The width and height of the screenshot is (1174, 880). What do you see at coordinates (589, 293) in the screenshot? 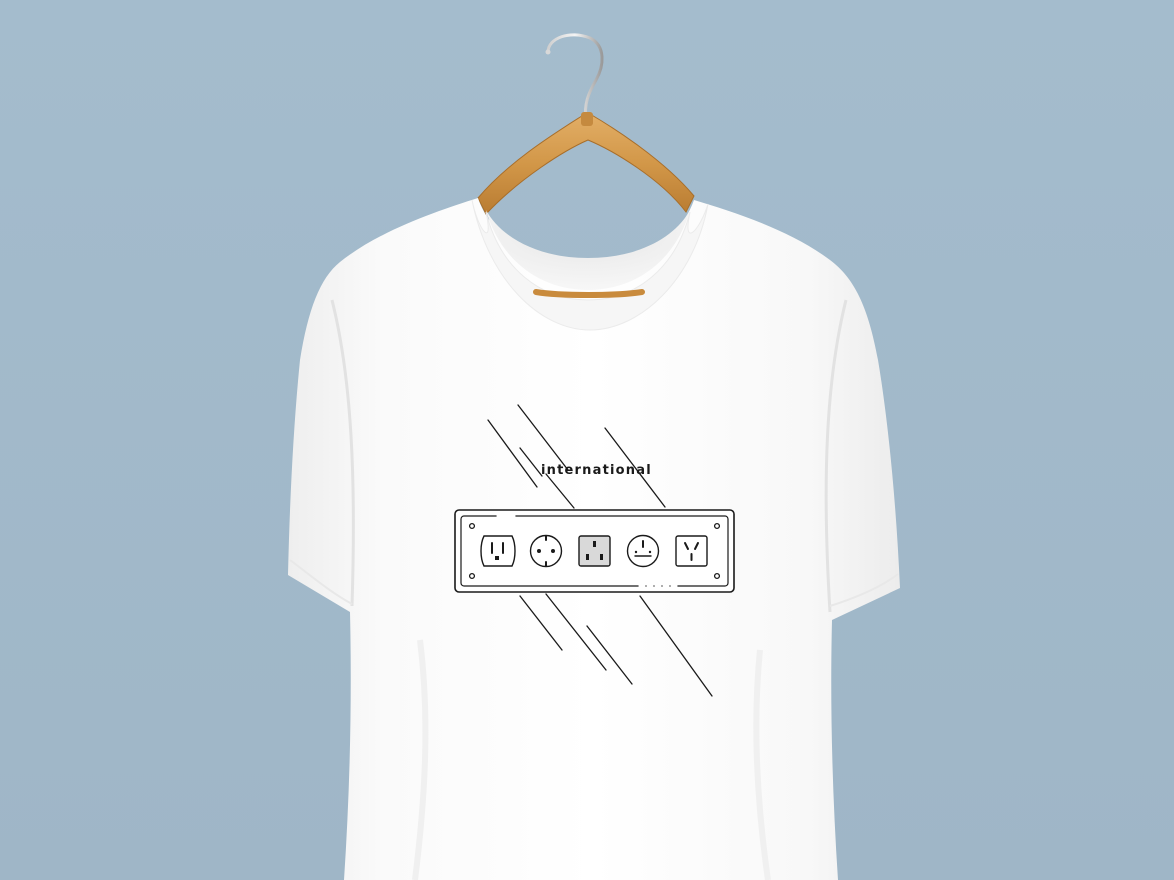
I see `hanger-bar-icon` at bounding box center [589, 293].